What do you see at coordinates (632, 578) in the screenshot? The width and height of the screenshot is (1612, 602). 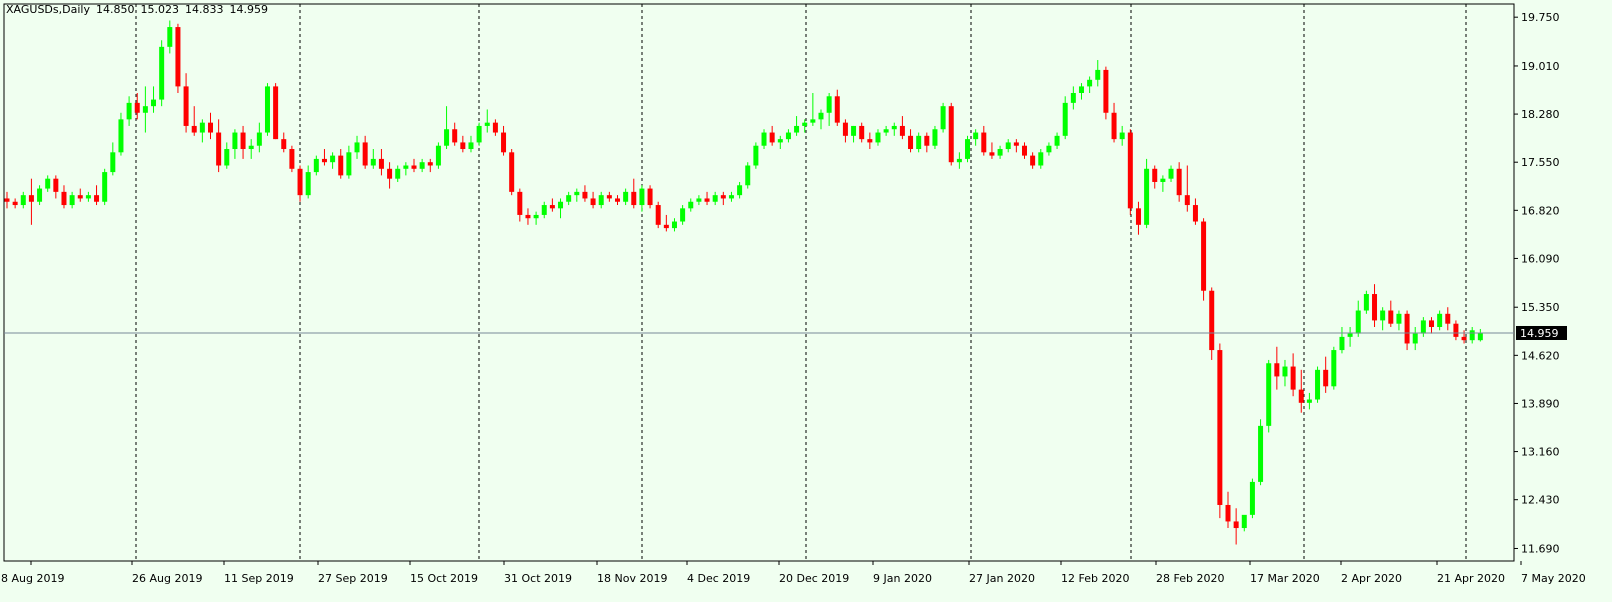 I see `x-tick-label: 18 Nov 2019` at bounding box center [632, 578].